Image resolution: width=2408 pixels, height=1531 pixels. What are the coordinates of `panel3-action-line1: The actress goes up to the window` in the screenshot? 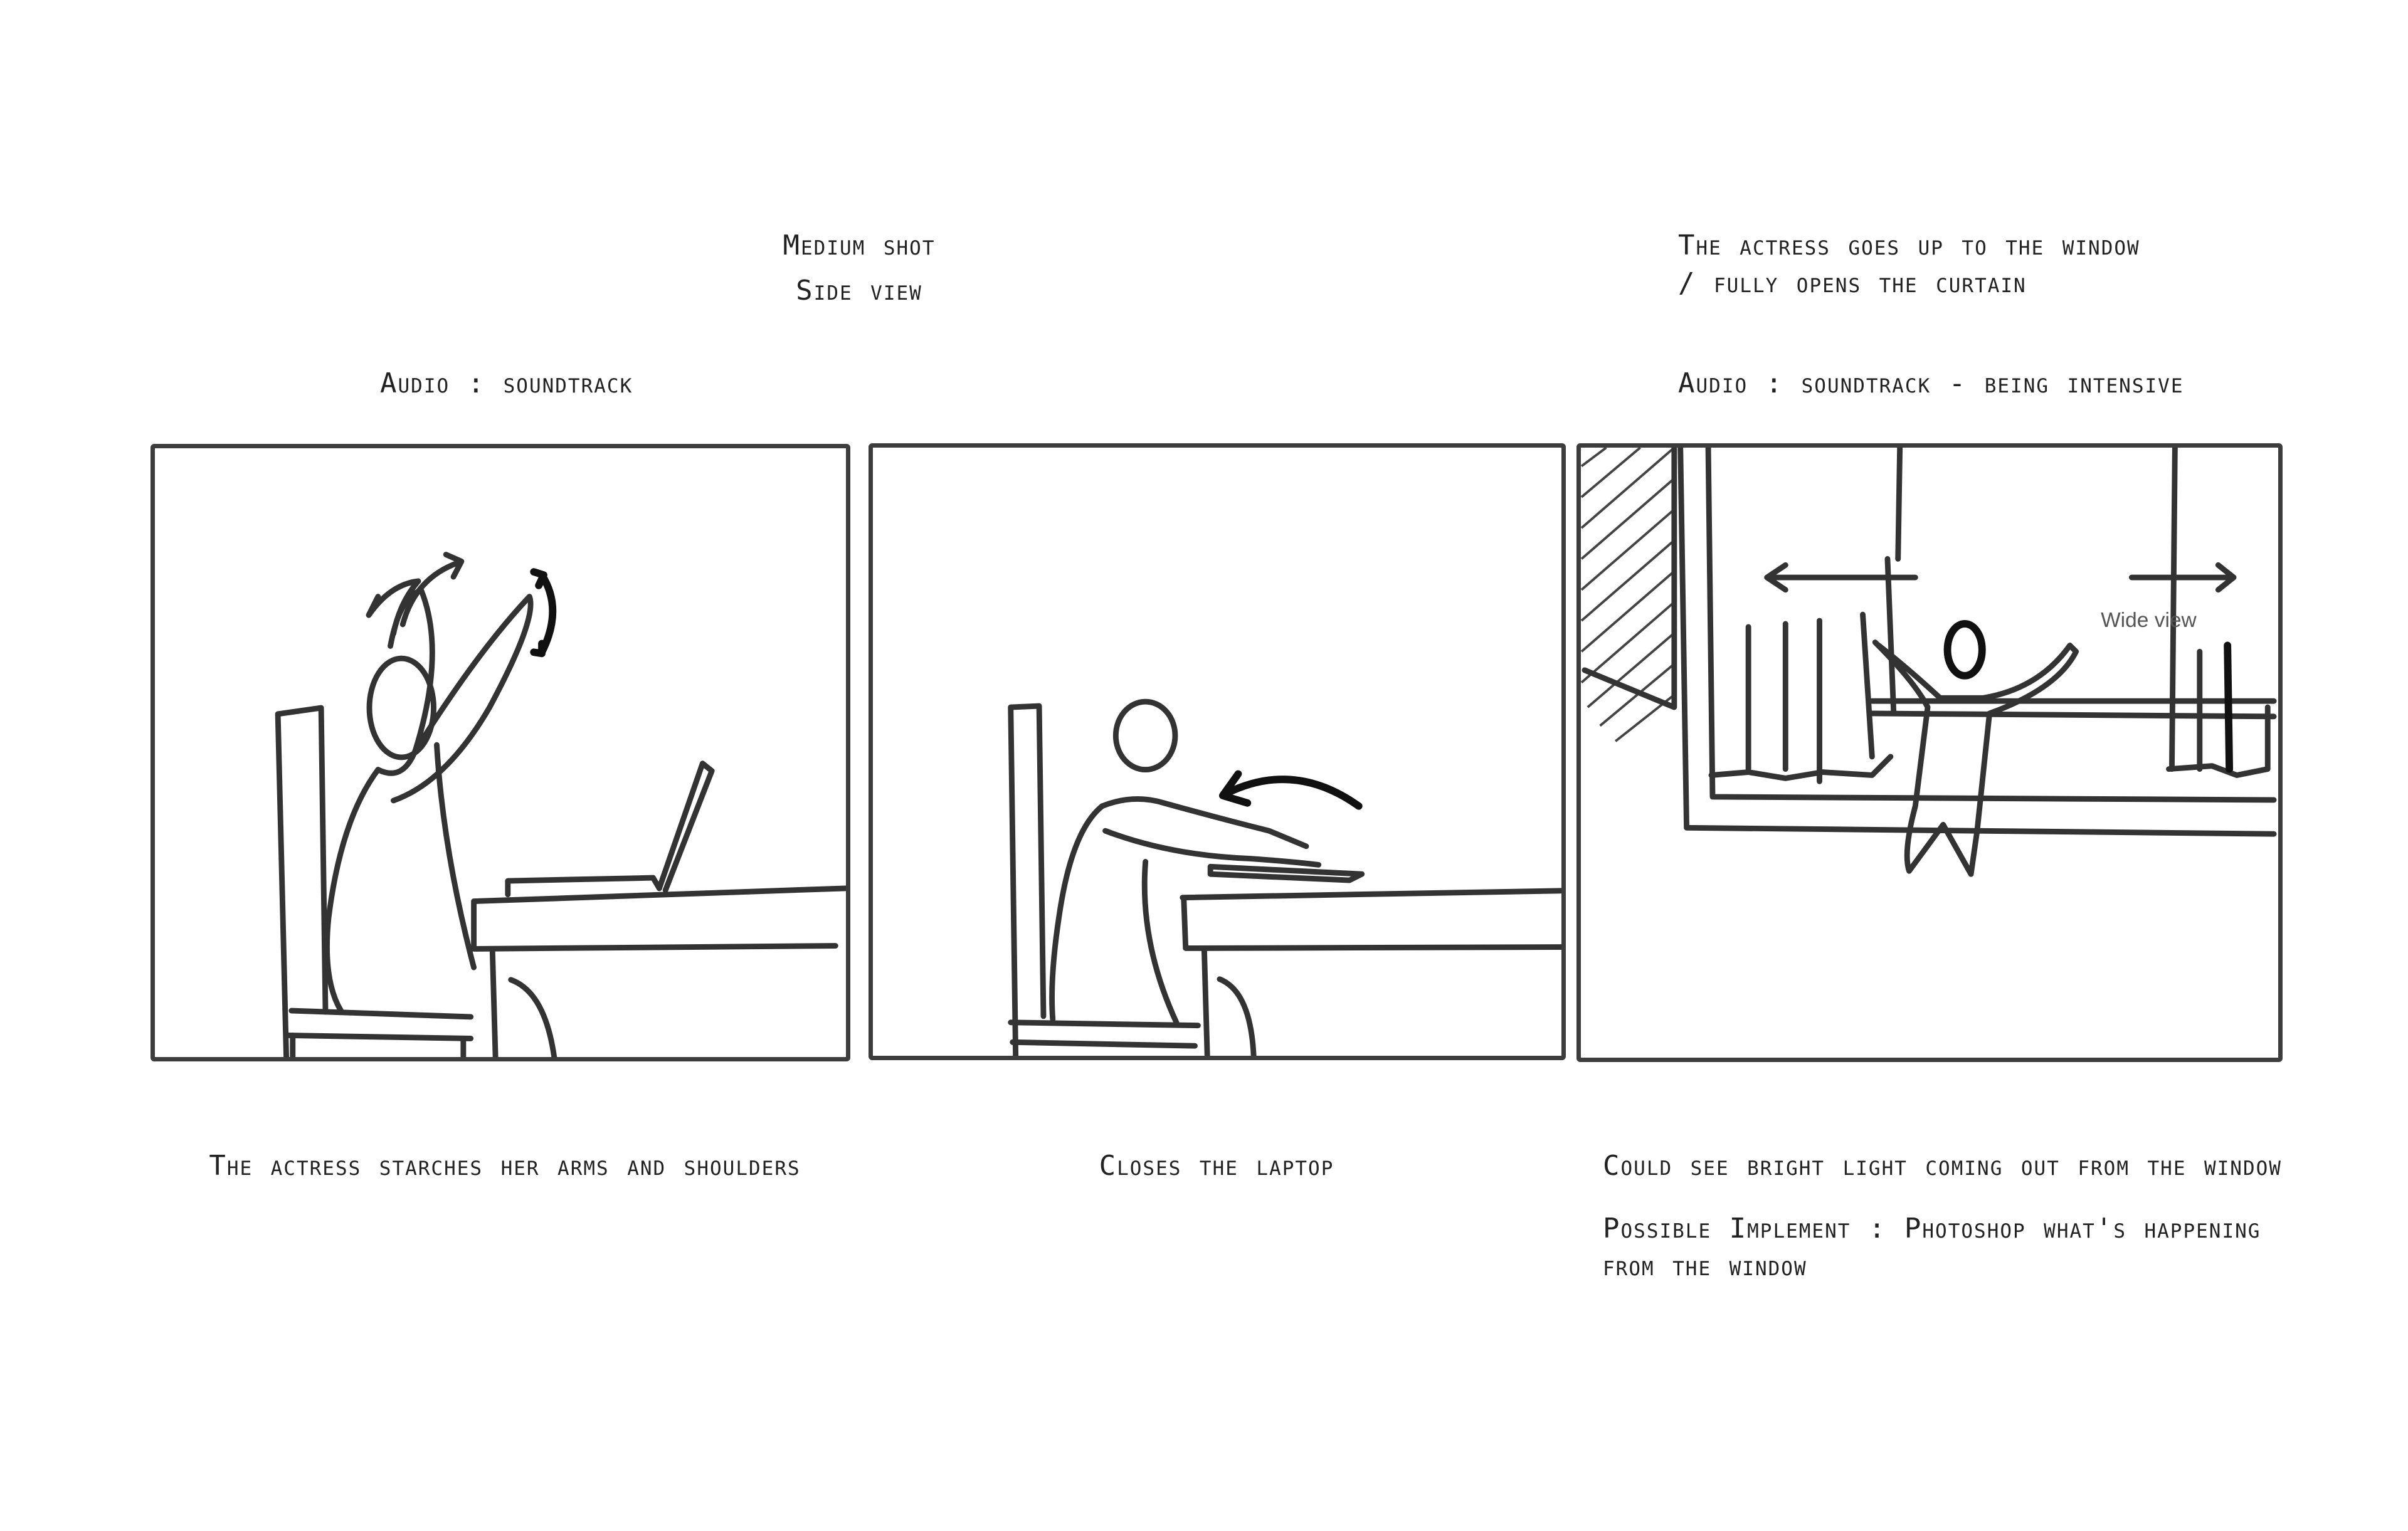 It's located at (1909, 245).